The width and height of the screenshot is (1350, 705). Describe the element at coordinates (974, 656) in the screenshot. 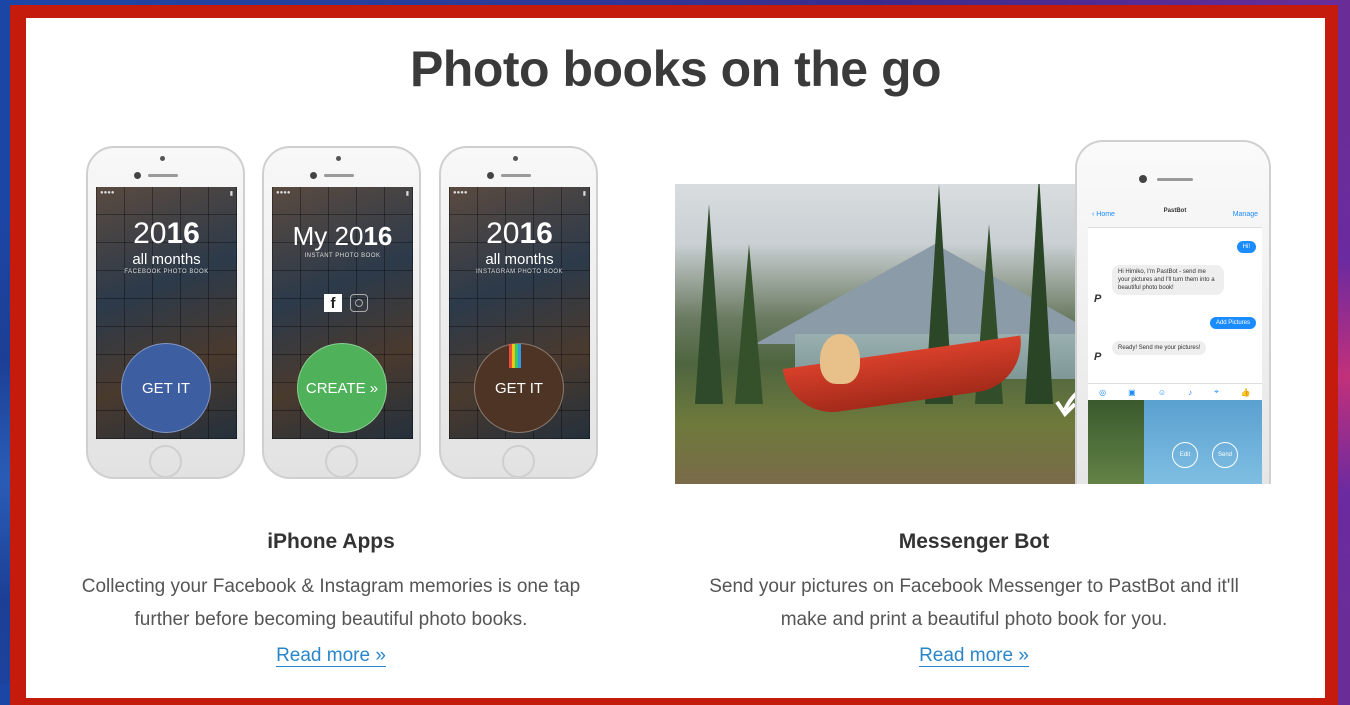

I see `bot-read-more-link: Read more »` at that location.